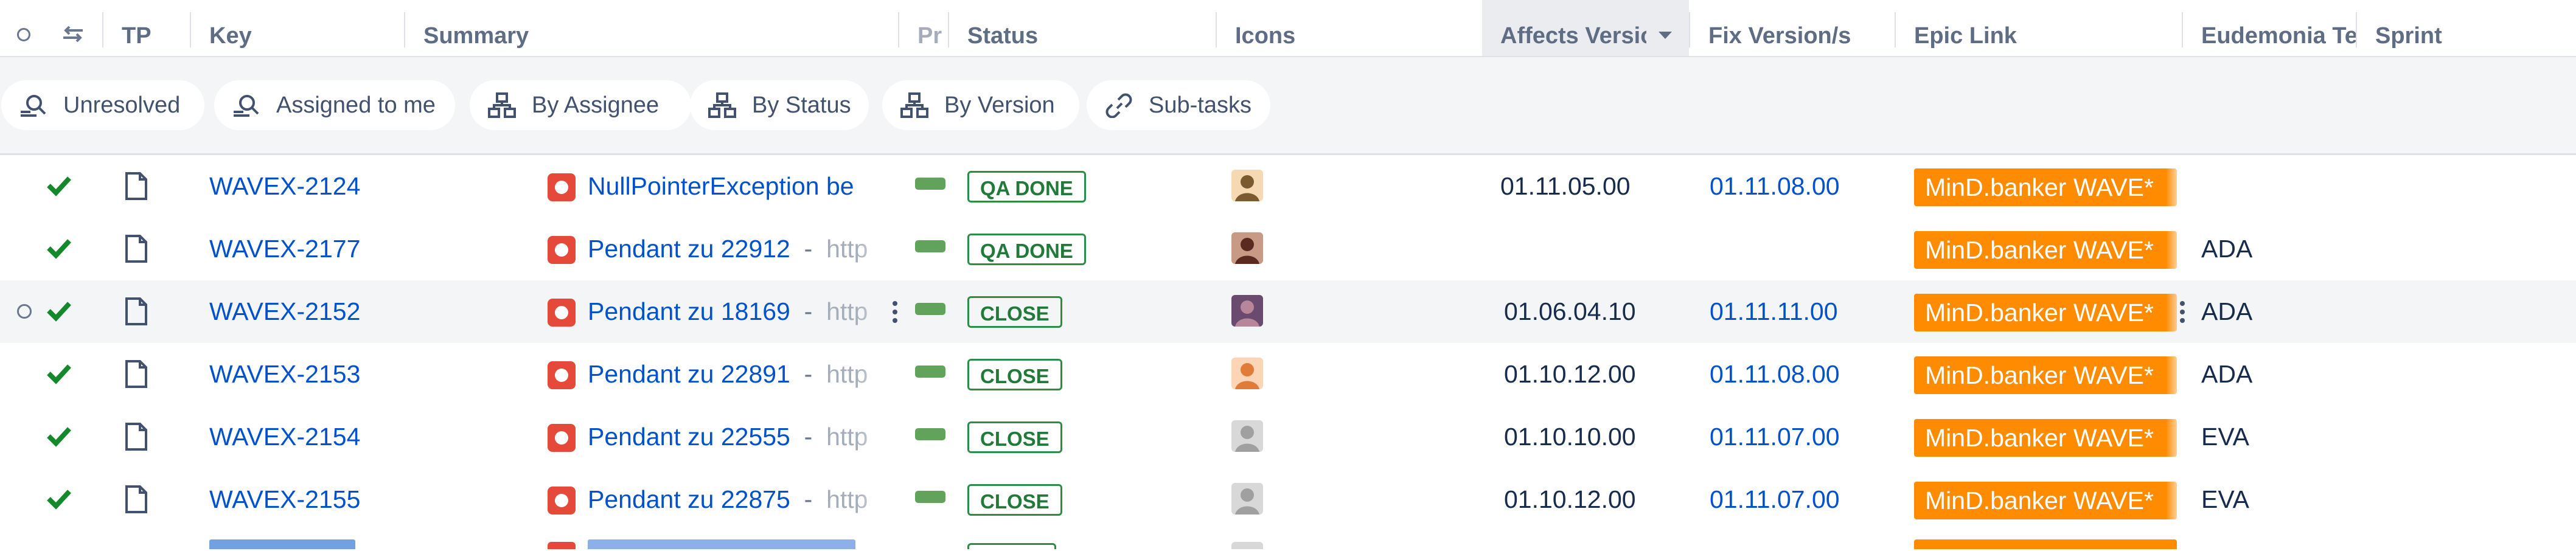  Describe the element at coordinates (284, 374) in the screenshot. I see `issue-key-link: WAVEX-2153` at that location.